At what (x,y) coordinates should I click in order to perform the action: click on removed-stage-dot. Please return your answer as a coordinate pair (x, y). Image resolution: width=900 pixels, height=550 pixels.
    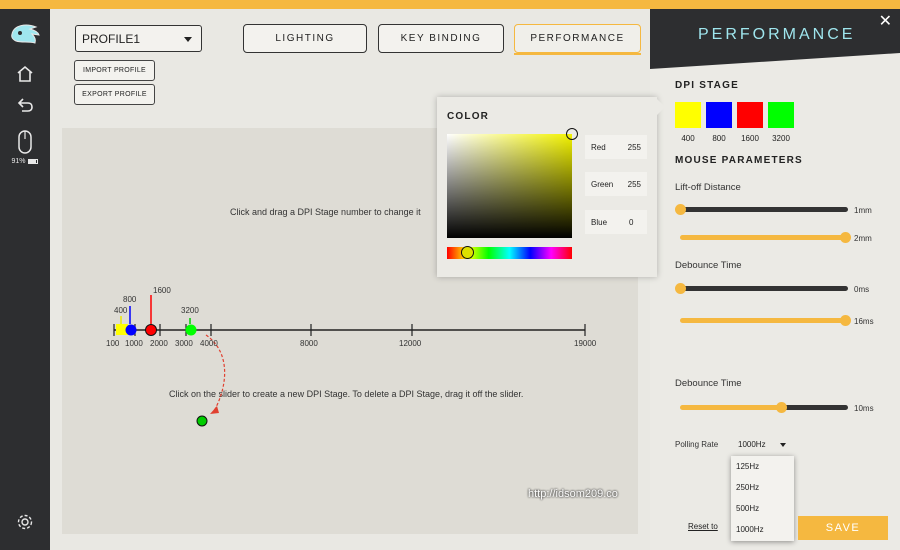
    Looking at the image, I should click on (202, 421).